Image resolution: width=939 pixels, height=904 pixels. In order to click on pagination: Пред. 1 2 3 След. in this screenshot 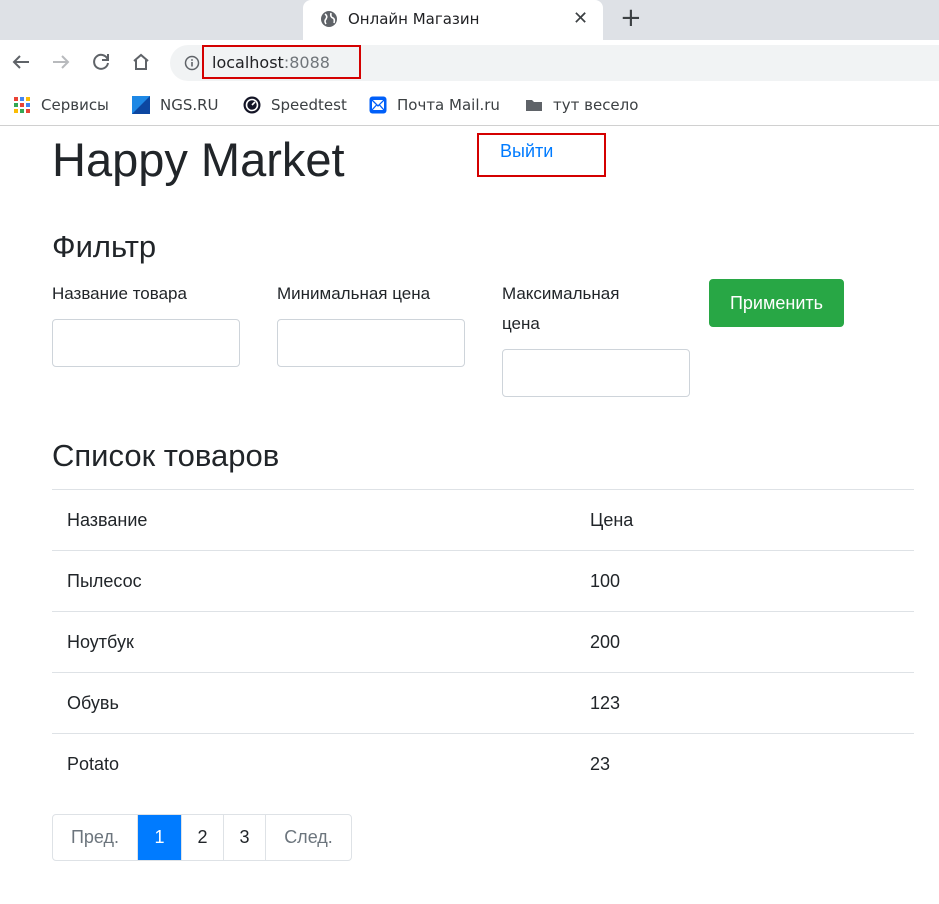, I will do `click(202, 837)`.